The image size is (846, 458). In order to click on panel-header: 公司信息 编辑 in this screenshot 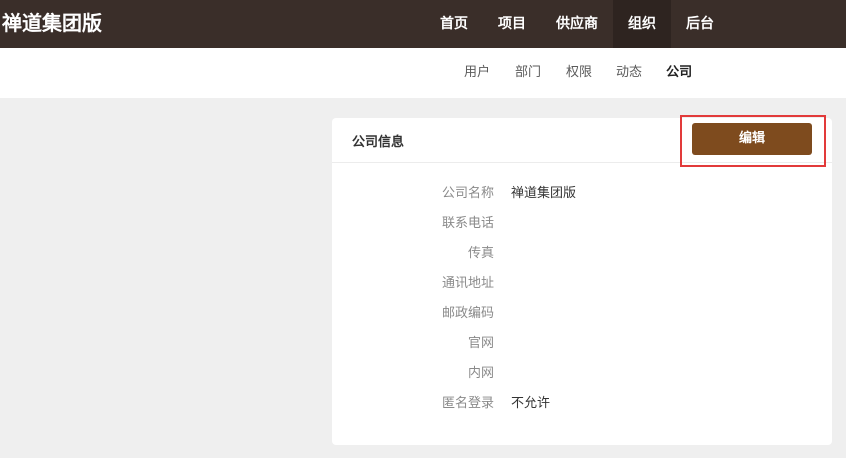, I will do `click(582, 141)`.